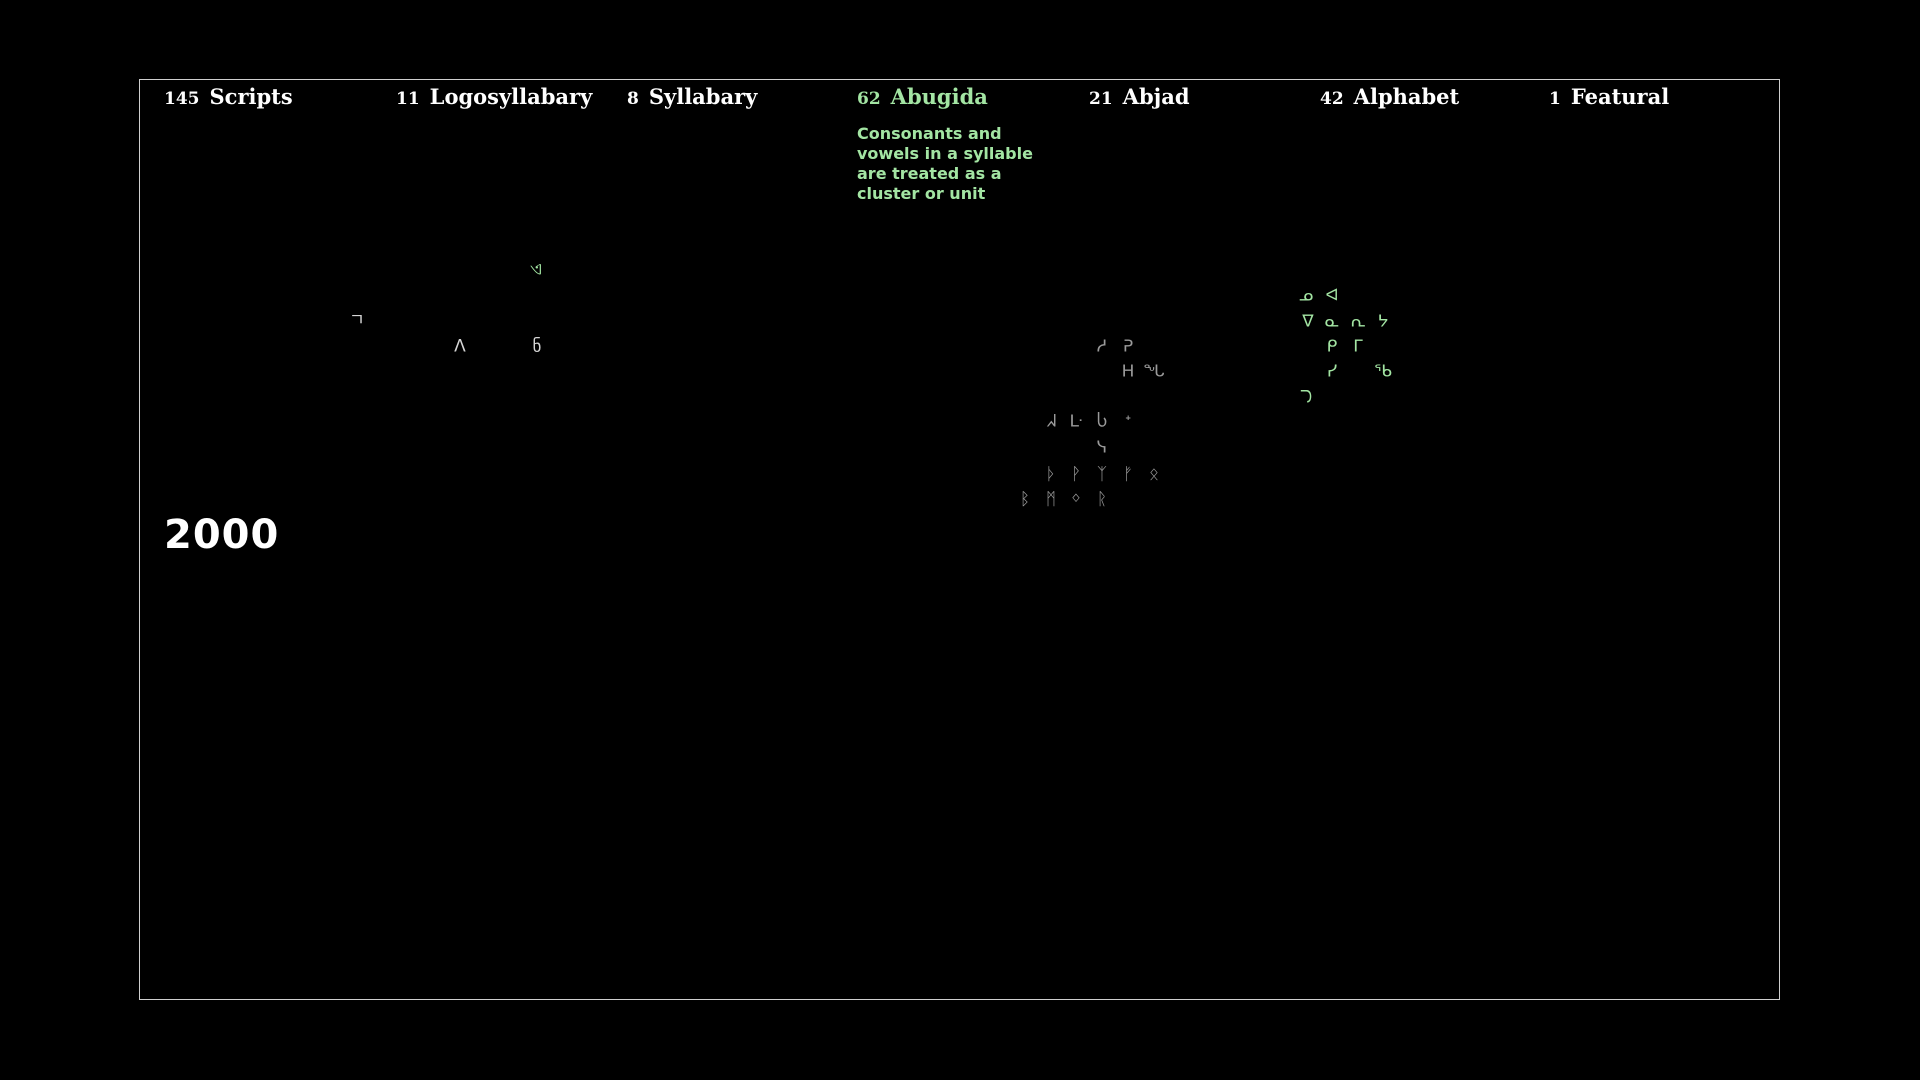  Describe the element at coordinates (1357, 347) in the screenshot. I see `script-glyph: ᒥ` at that location.